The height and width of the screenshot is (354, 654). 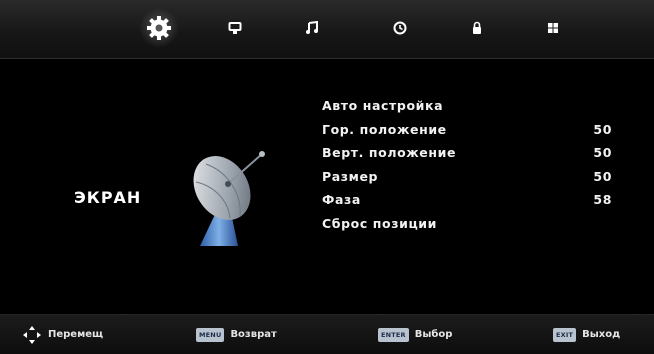 I want to click on monitor-icon, so click(x=235, y=28).